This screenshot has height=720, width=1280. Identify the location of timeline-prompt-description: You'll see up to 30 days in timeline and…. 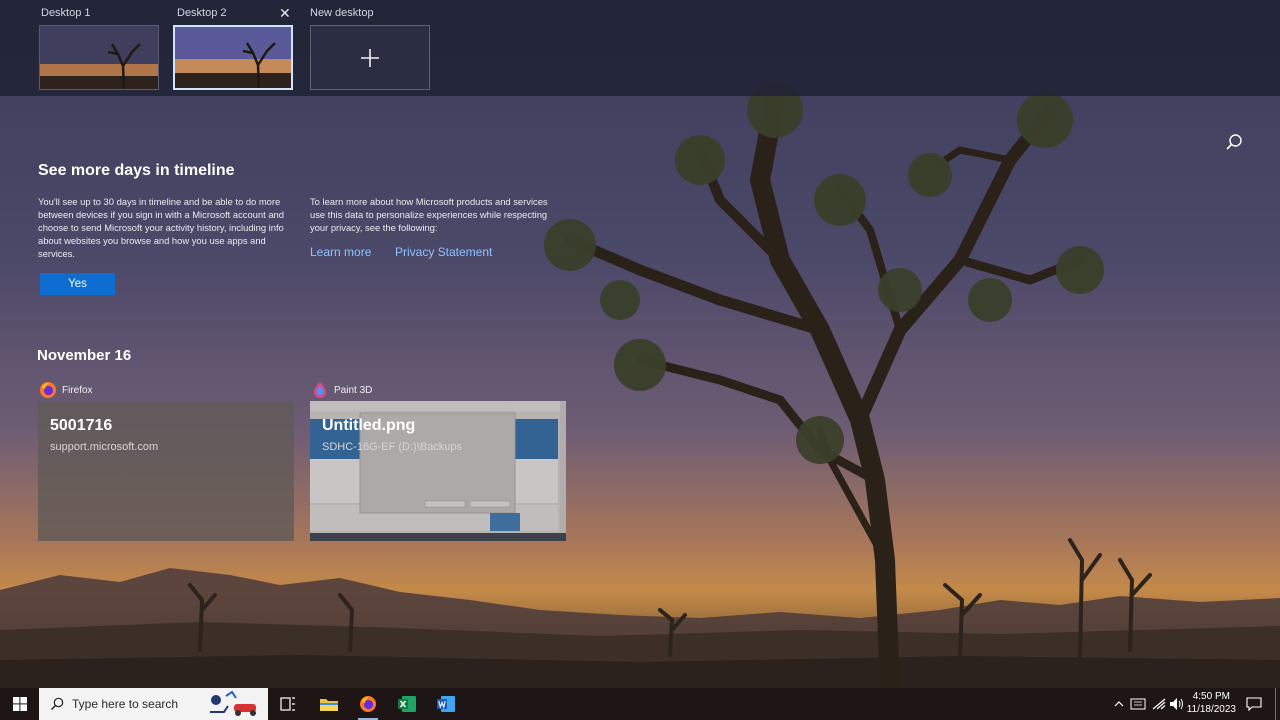
(161, 227).